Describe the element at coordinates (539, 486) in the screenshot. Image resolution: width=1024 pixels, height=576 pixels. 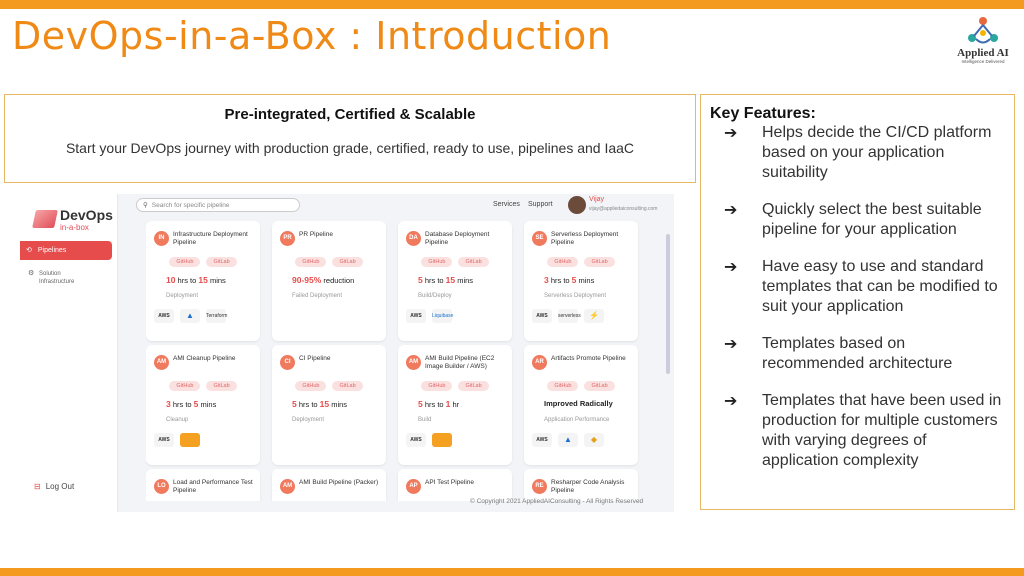
I see `pipeline-badge: RE` at that location.